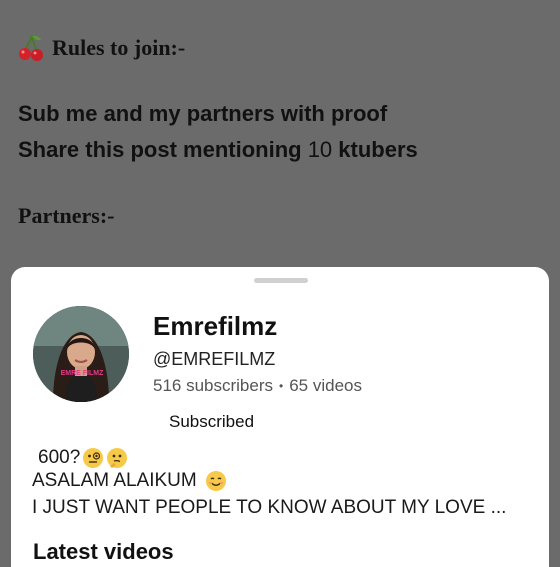  What do you see at coordinates (93, 458) in the screenshot?
I see `face-with-monocle-icon` at bounding box center [93, 458].